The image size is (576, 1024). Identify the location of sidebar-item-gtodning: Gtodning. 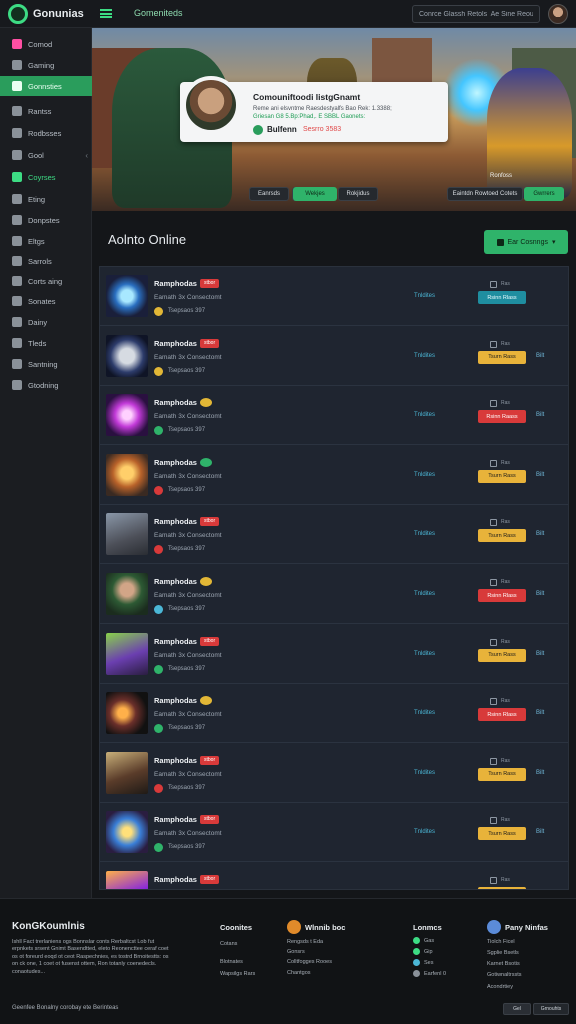
(46, 385).